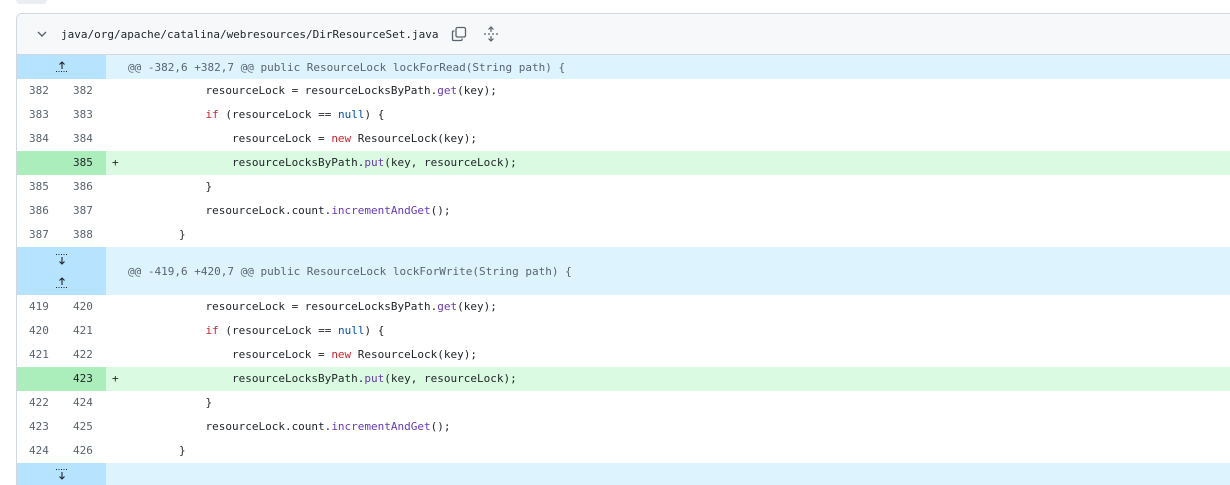 The image size is (1230, 485). What do you see at coordinates (84, 139) in the screenshot?
I see `new-line-number: 384` at bounding box center [84, 139].